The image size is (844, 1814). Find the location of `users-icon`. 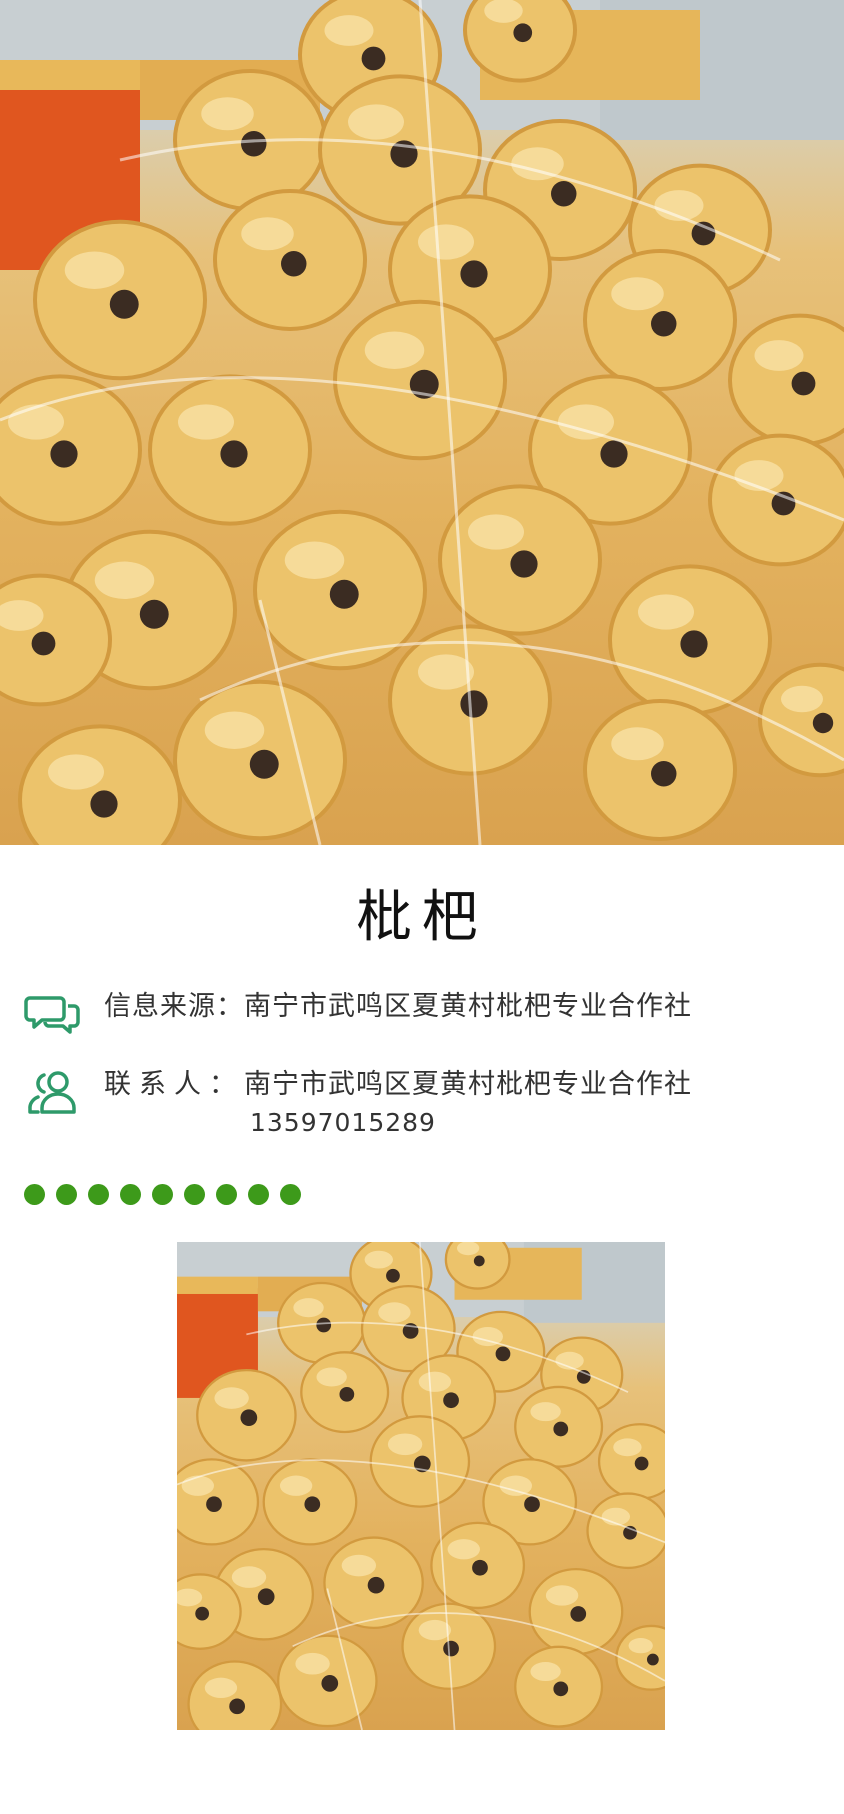

users-icon is located at coordinates (53, 1092).